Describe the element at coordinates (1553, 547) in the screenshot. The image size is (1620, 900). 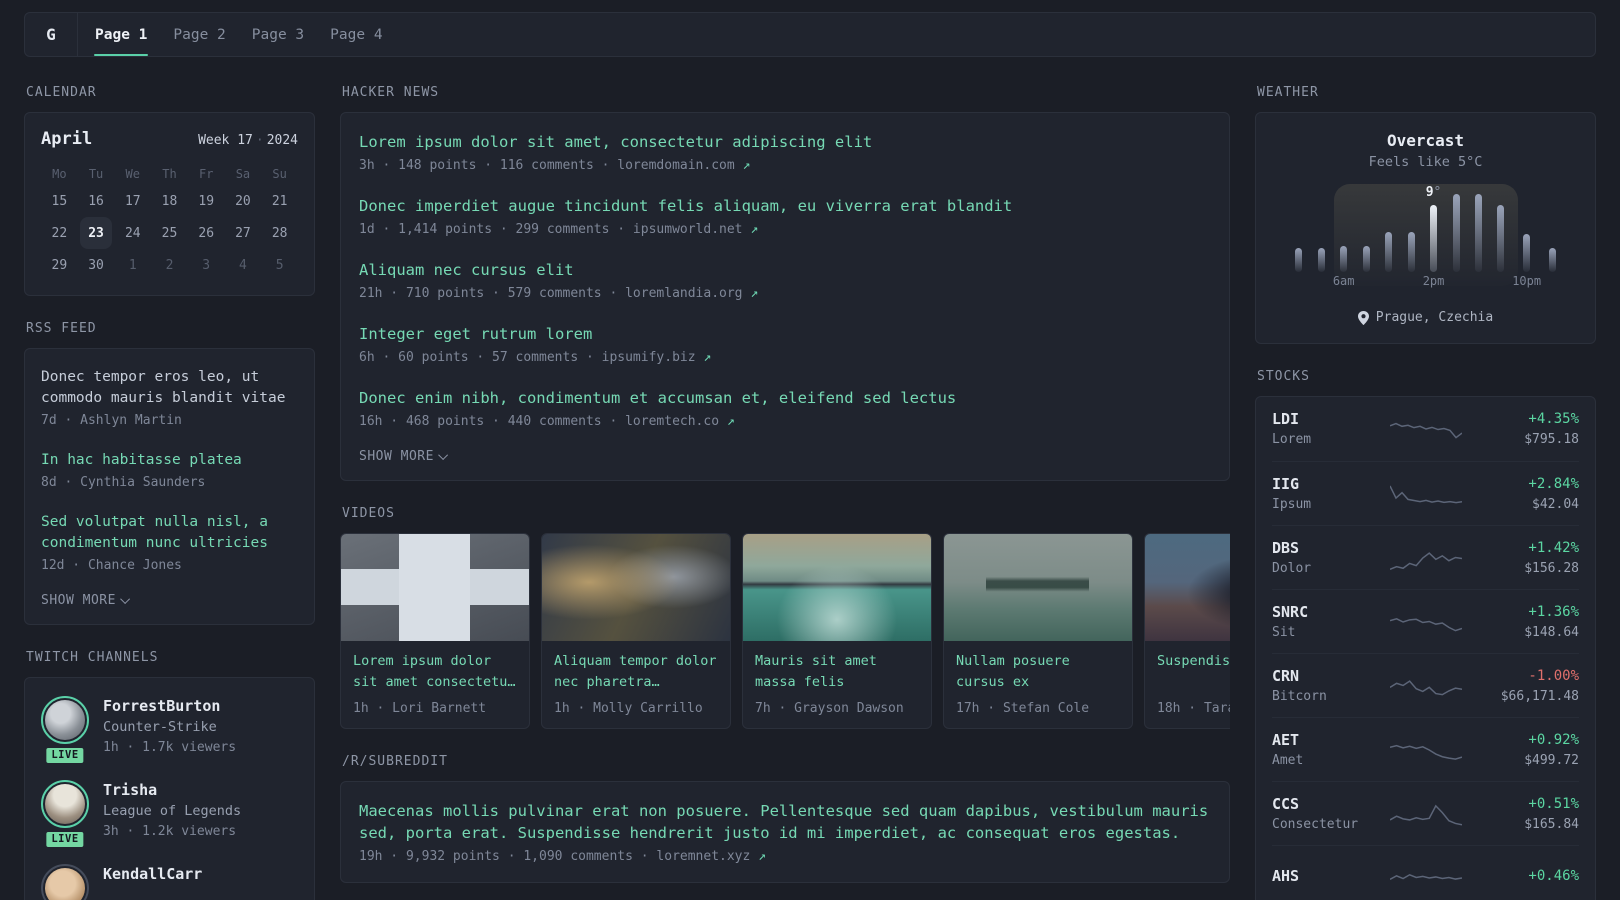
I see `stock-change: +1.42%` at that location.